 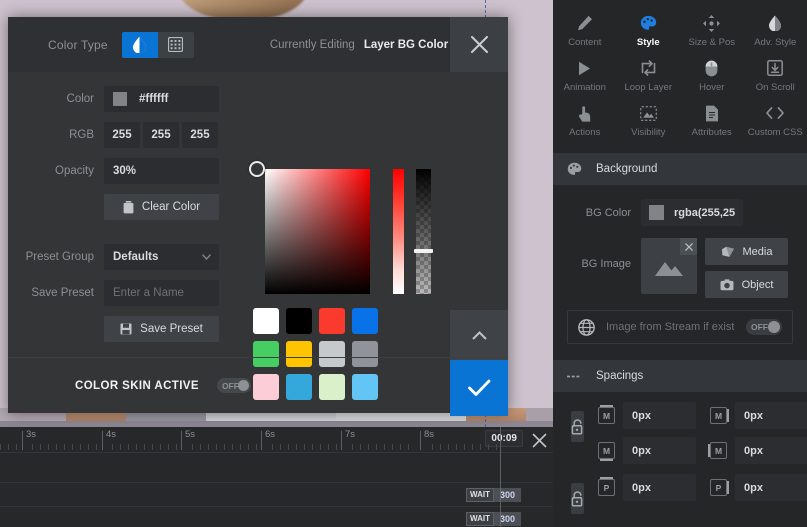 I want to click on image-dashed-icon, so click(x=648, y=113).